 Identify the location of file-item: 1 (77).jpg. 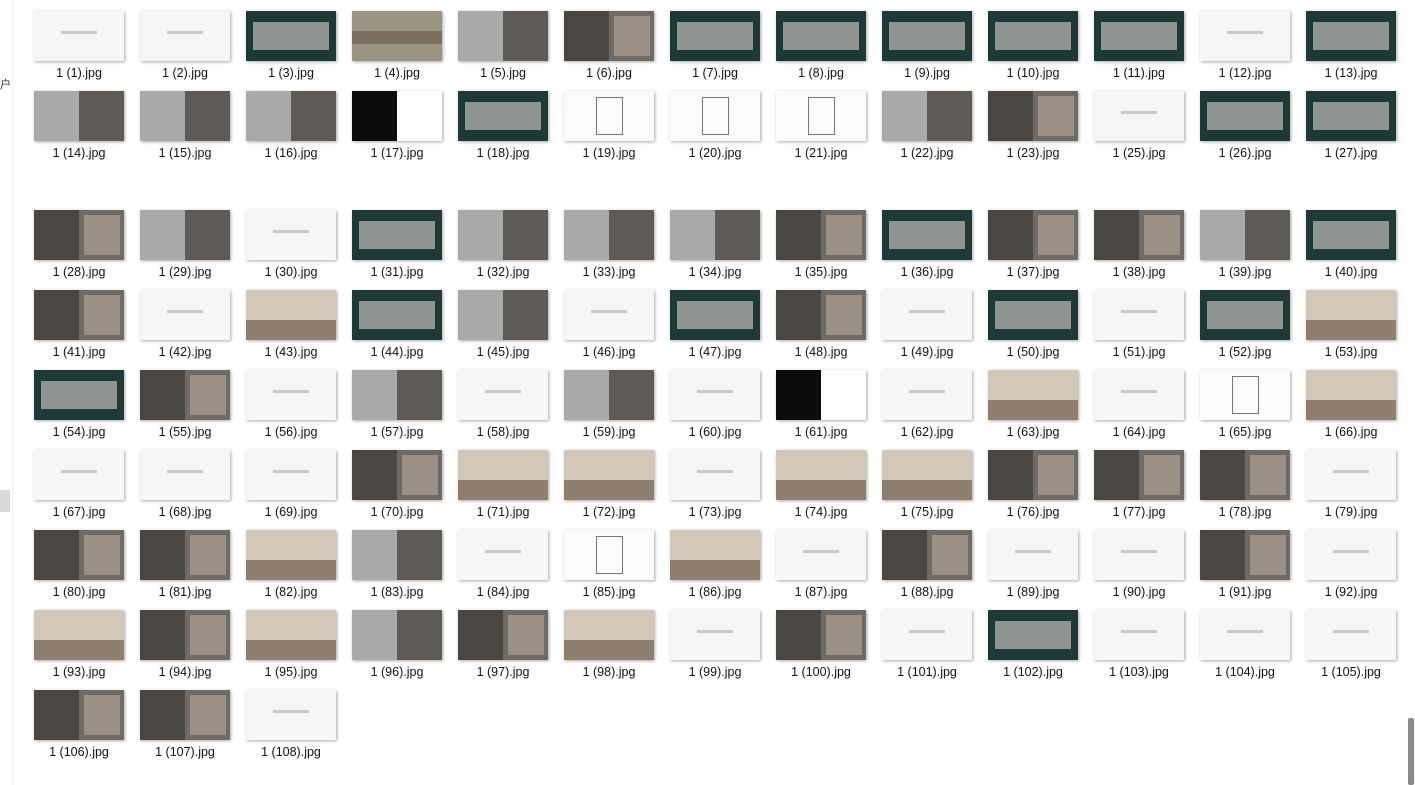
(1133, 488).